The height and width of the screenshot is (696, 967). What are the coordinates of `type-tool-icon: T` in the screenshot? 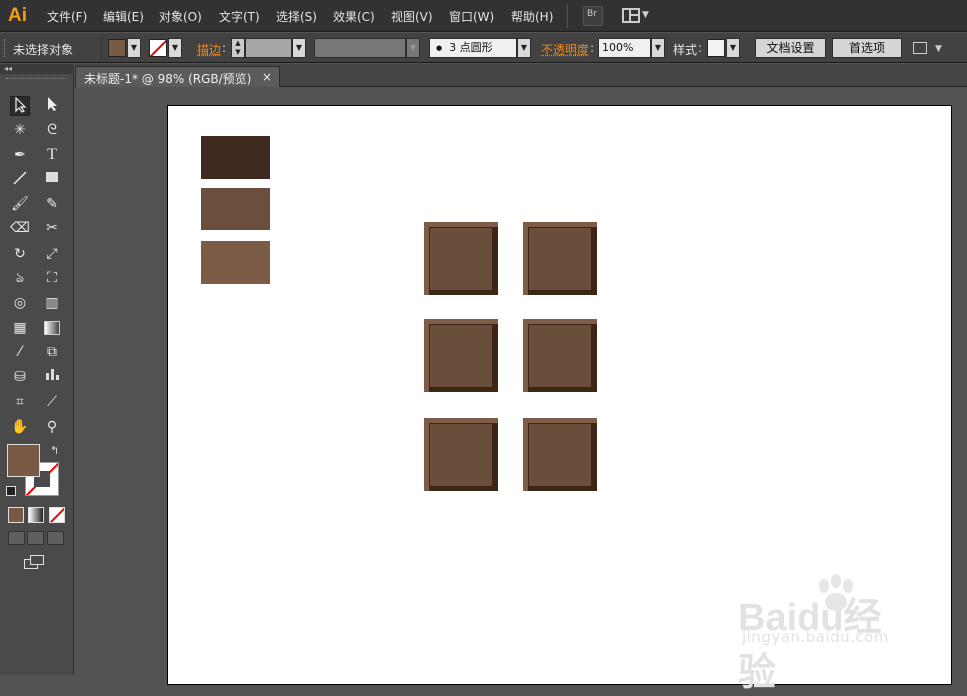 It's located at (52, 155).